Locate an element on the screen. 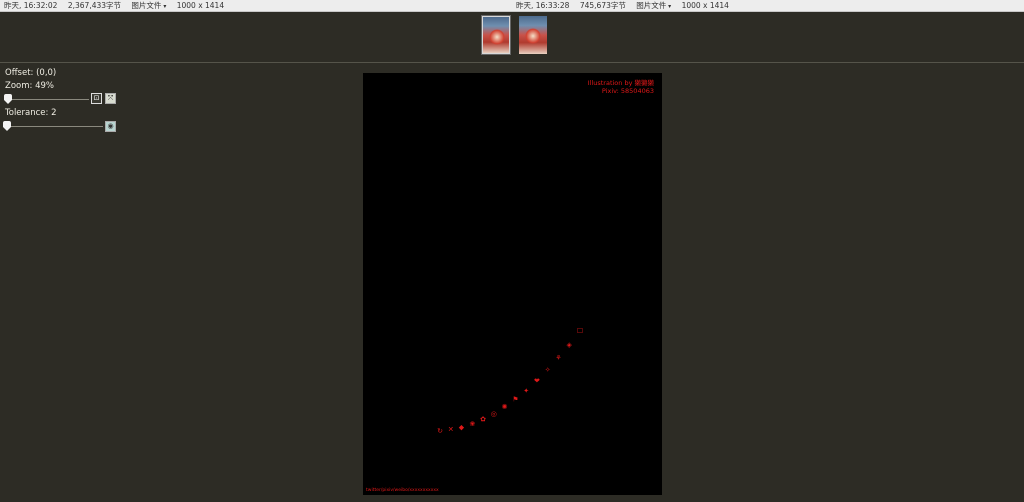 The width and height of the screenshot is (1024, 502). zoom-label: Zoom: 49% is located at coordinates (29, 86).